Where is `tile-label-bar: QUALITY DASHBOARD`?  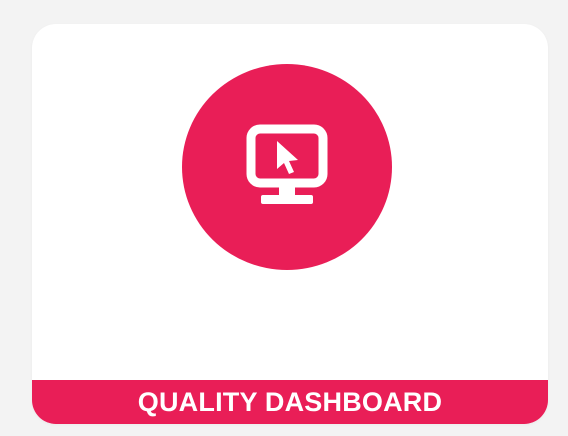 tile-label-bar: QUALITY DASHBOARD is located at coordinates (290, 402).